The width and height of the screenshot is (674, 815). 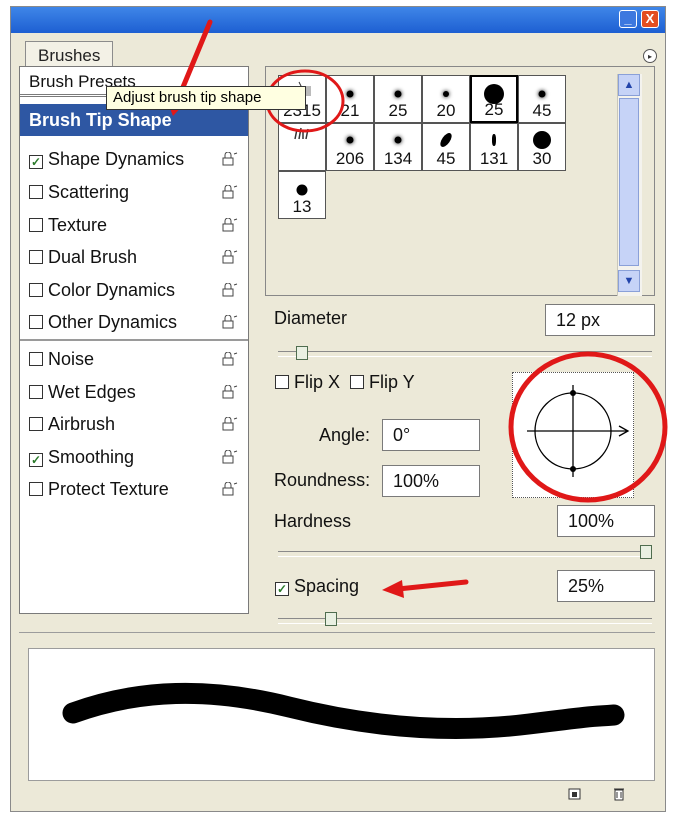 I want to click on red-arrow-annotation, so click(x=425, y=588).